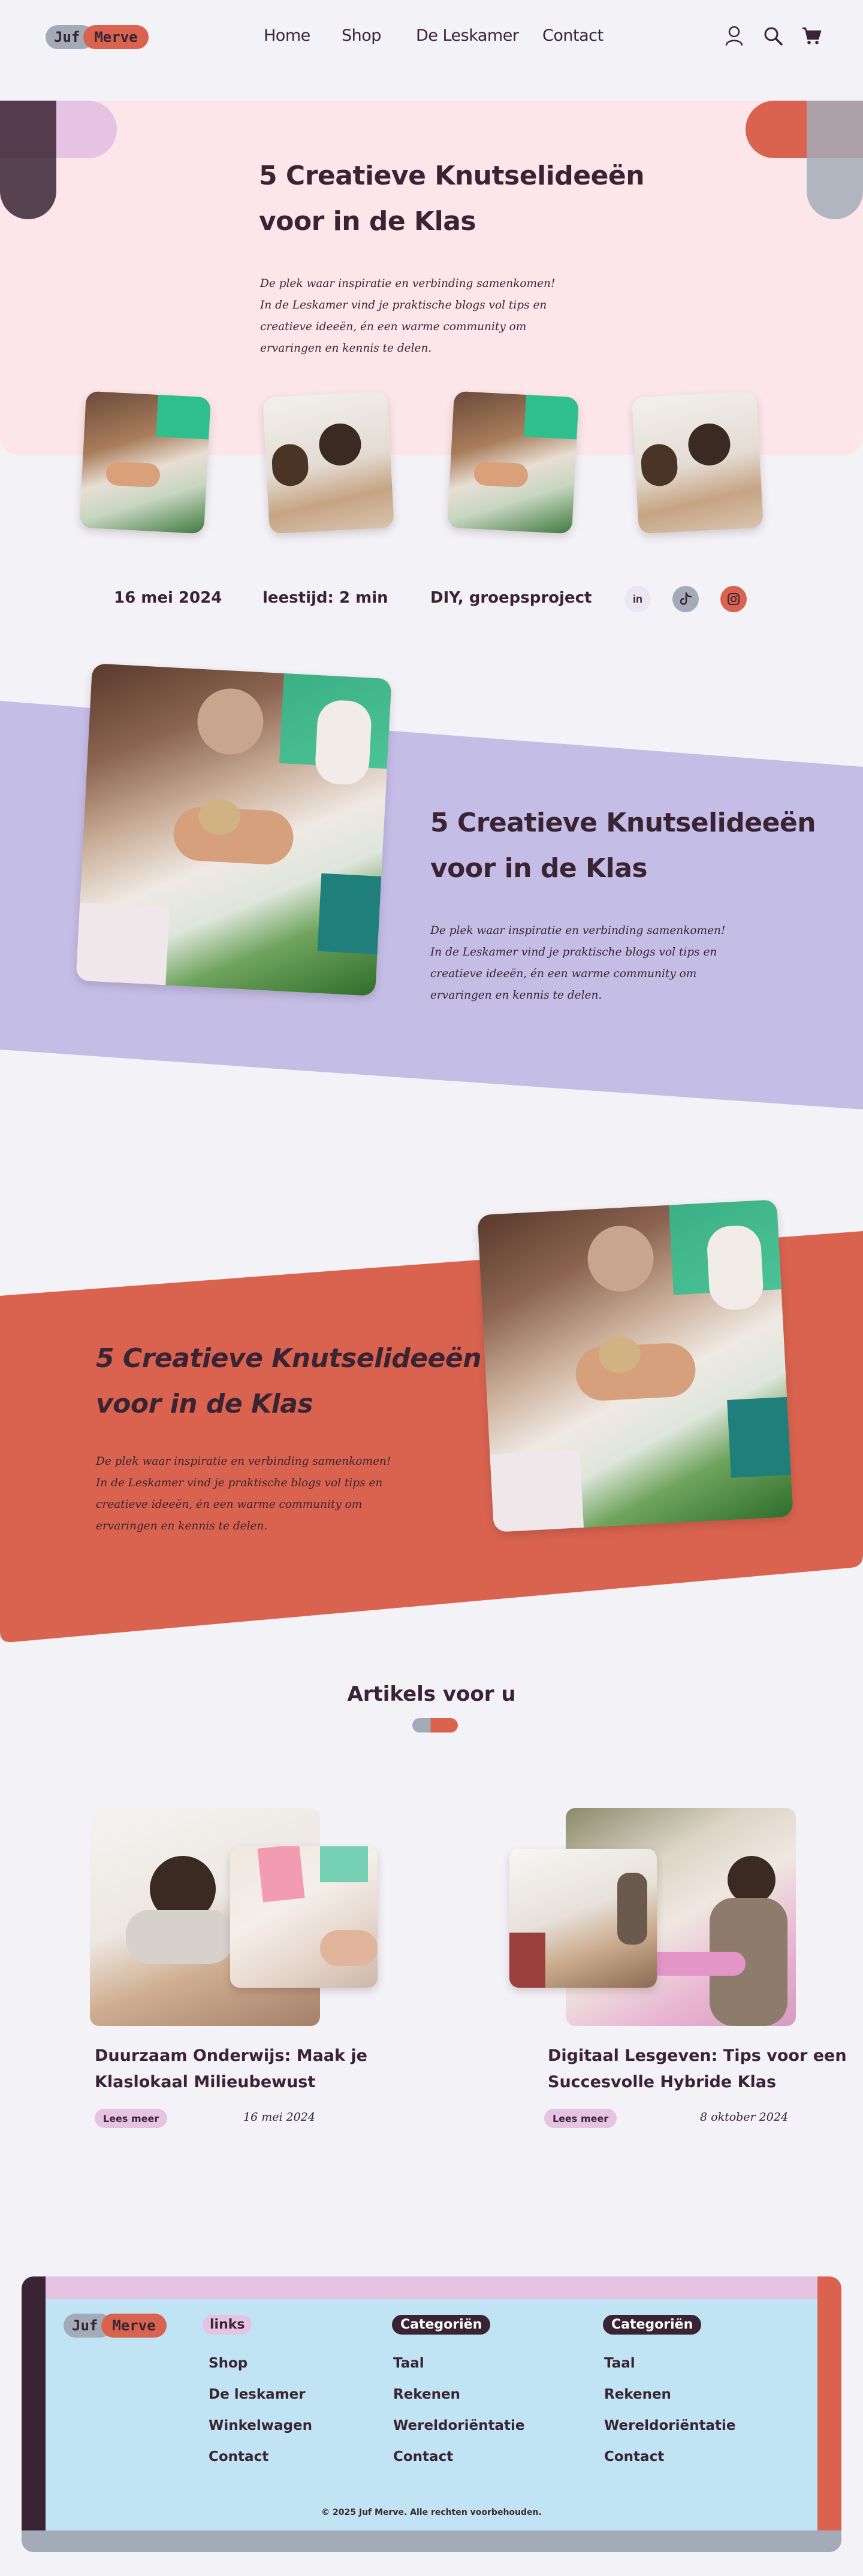 The height and width of the screenshot is (2576, 863). What do you see at coordinates (287, 35) in the screenshot?
I see `nav-home: Home` at bounding box center [287, 35].